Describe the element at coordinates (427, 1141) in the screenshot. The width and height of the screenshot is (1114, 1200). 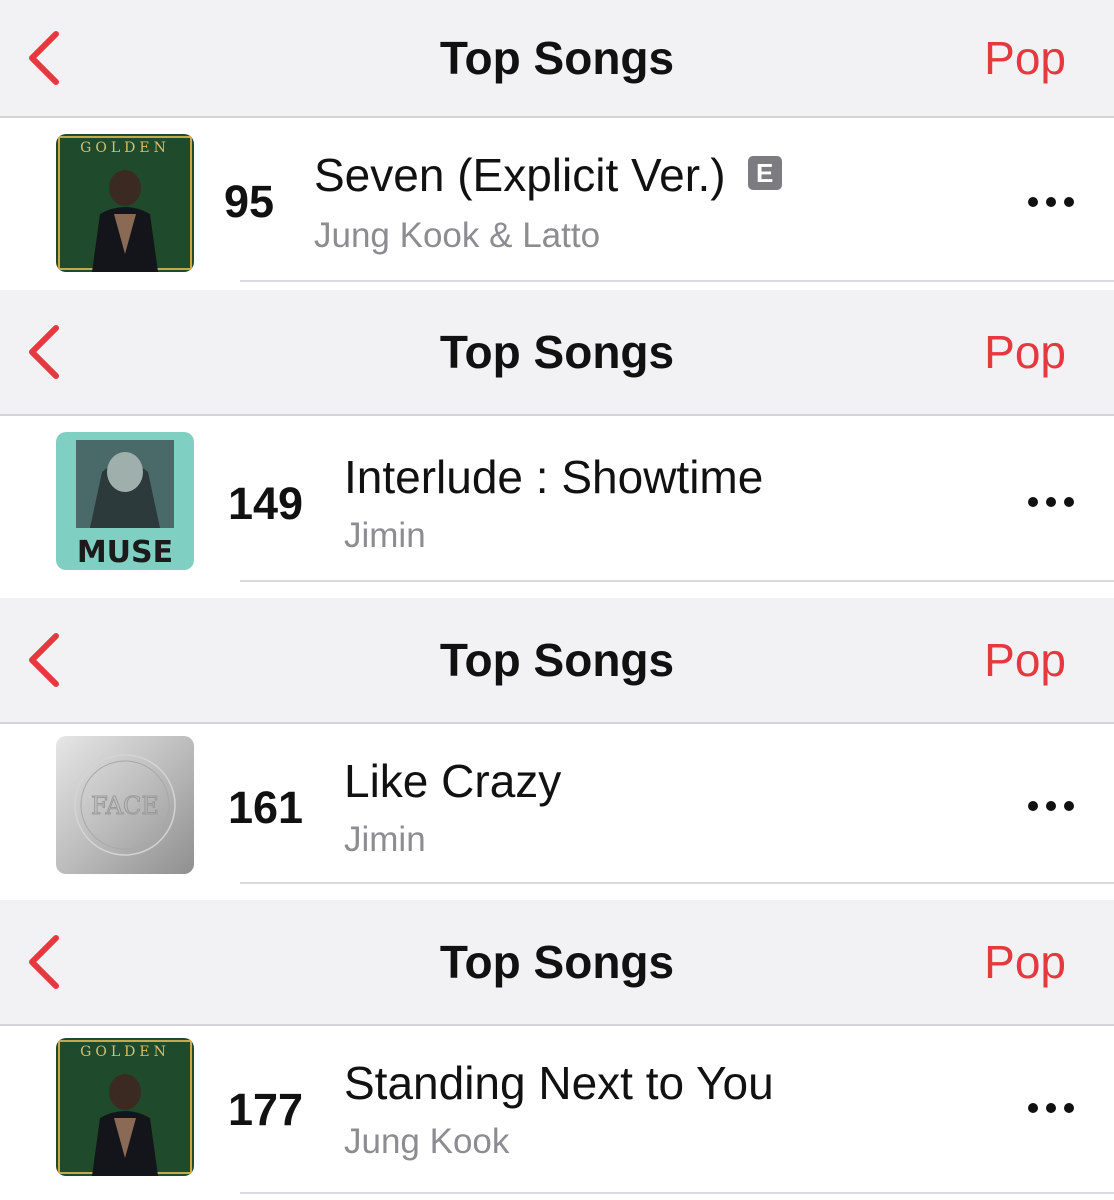
I see `artist-name: Jung Kook` at that location.